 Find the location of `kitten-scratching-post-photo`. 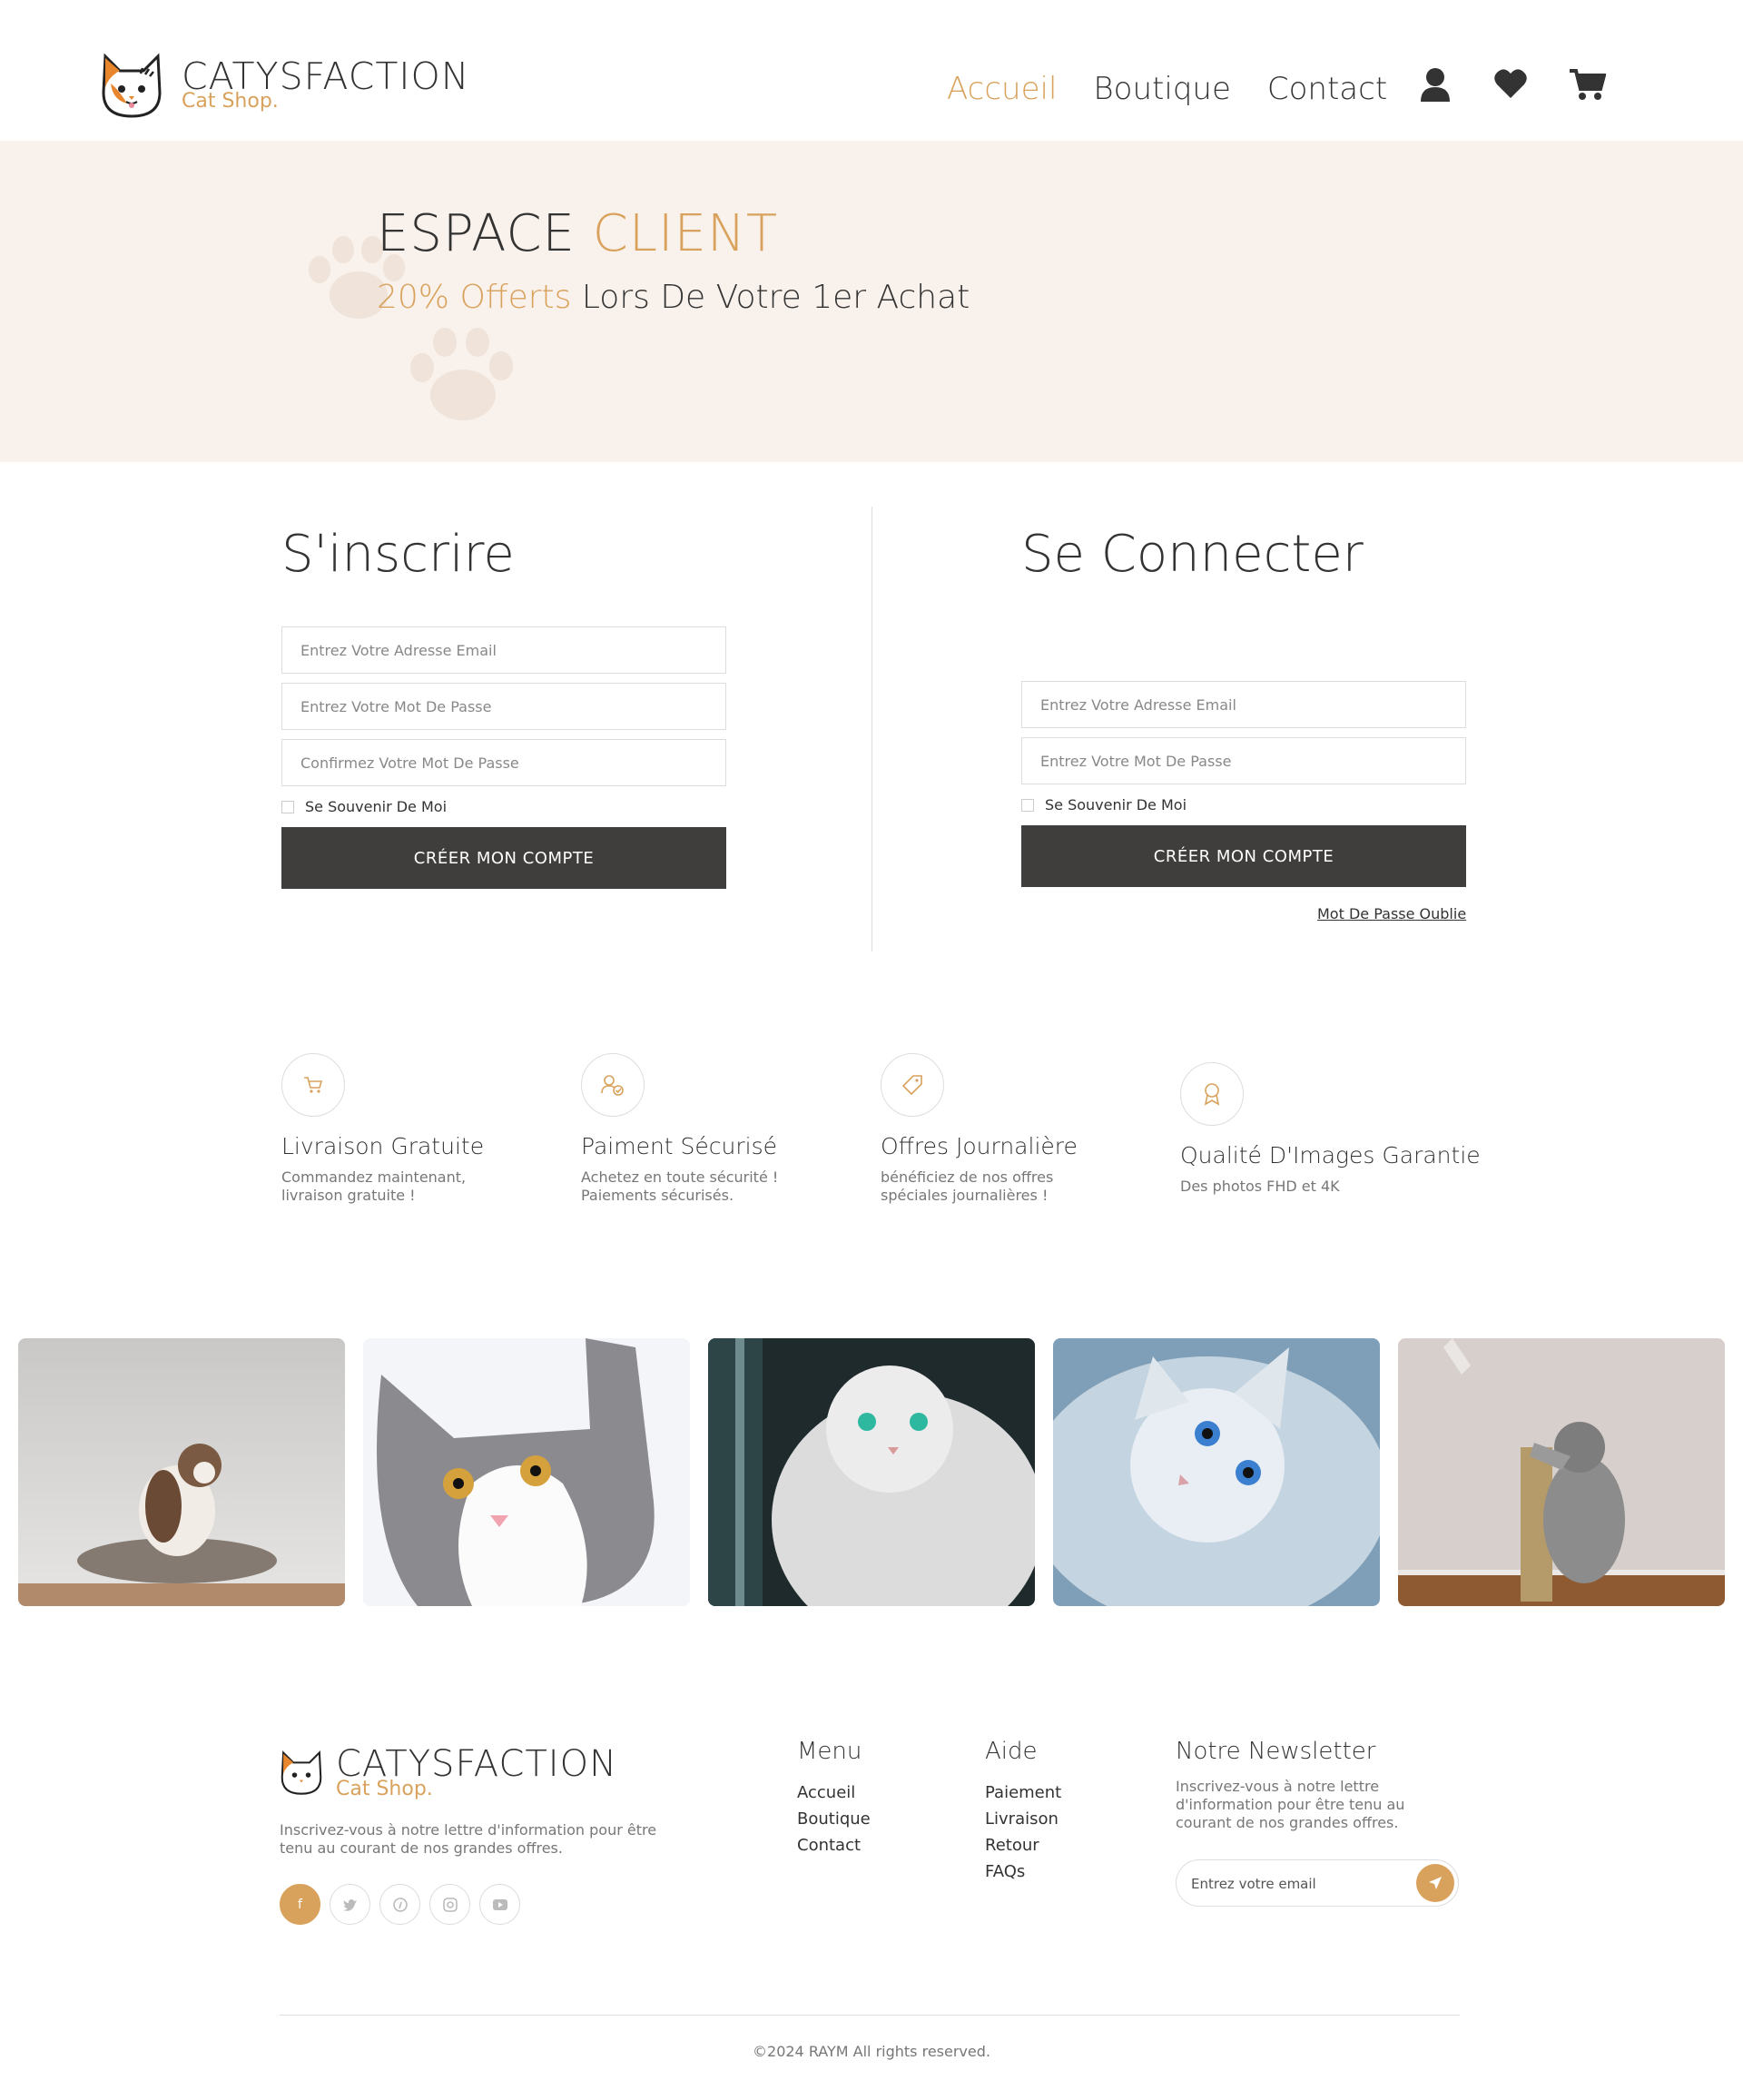

kitten-scratching-post-photo is located at coordinates (1561, 1472).